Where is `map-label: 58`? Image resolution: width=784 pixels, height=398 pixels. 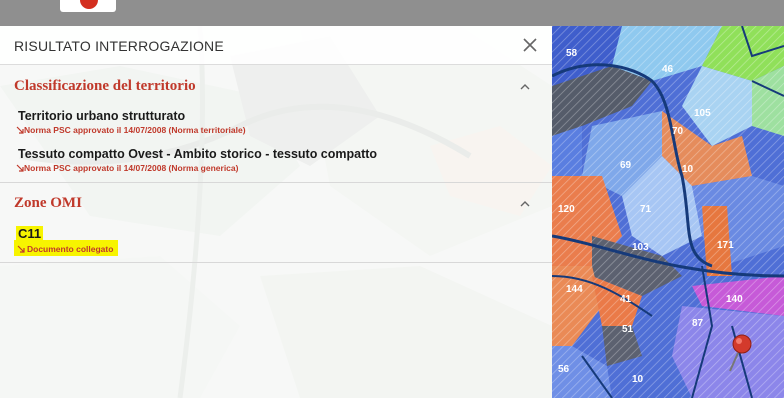 map-label: 58 is located at coordinates (572, 53).